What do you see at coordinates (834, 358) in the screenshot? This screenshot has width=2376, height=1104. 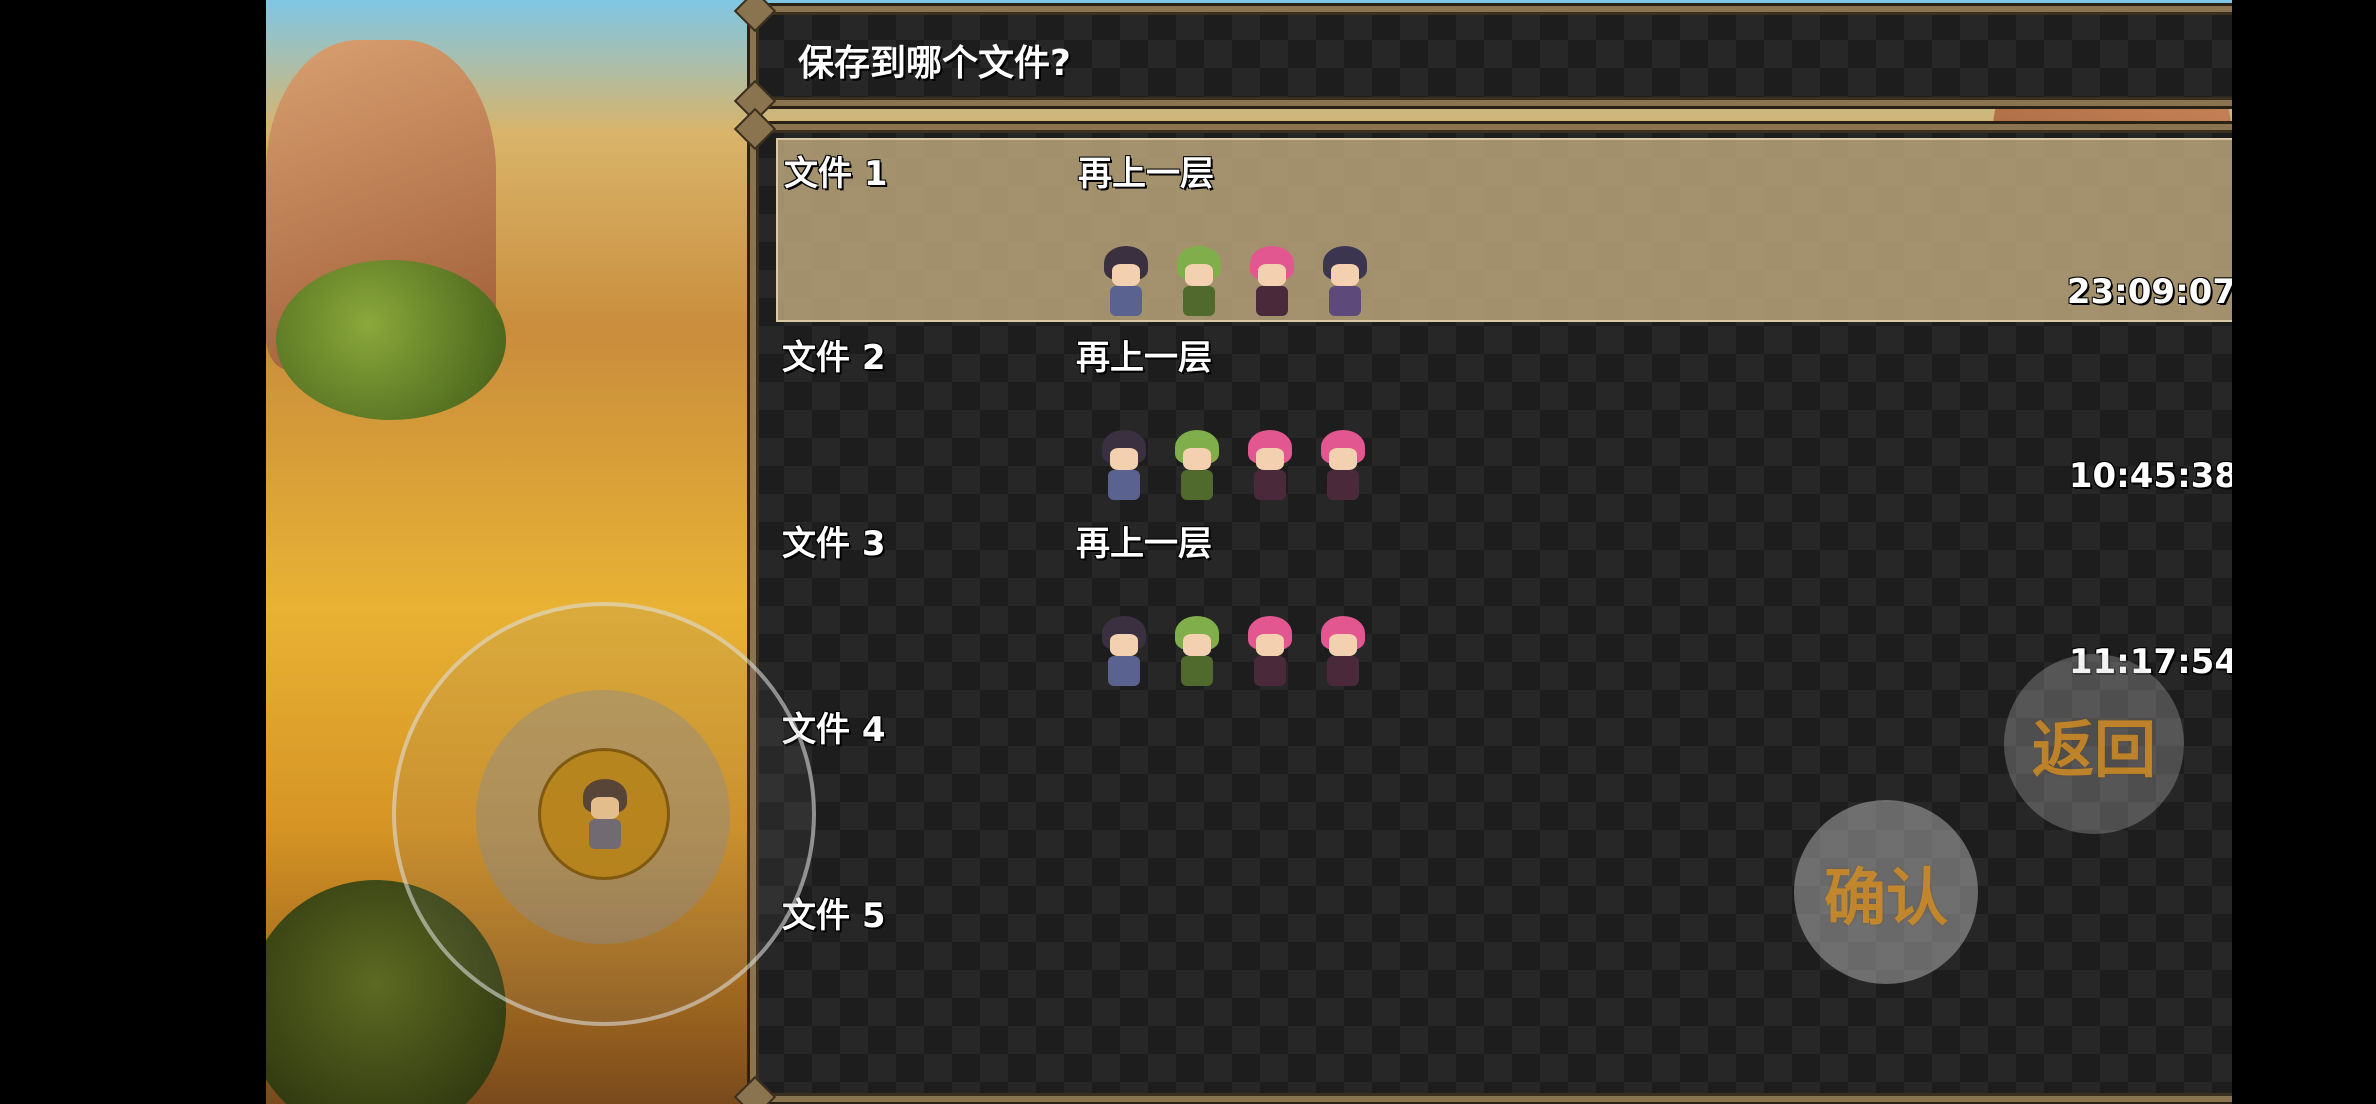 I see `slot-label: 文件 2` at bounding box center [834, 358].